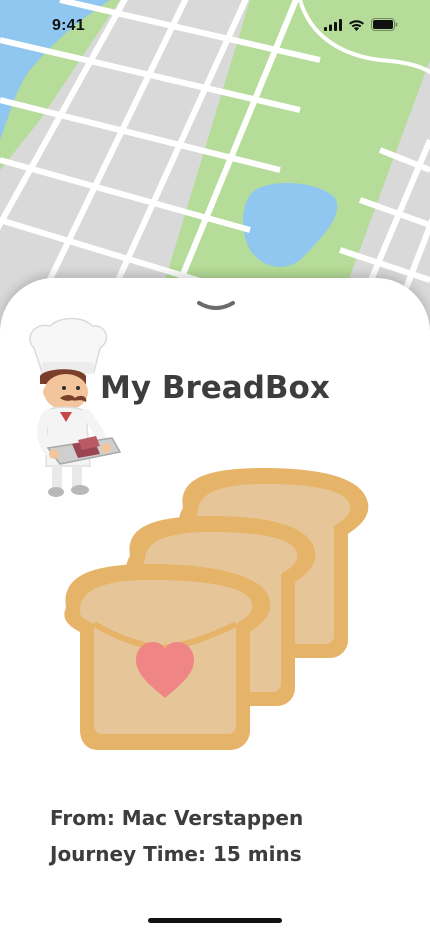 The height and width of the screenshot is (932, 430). What do you see at coordinates (82, 818) in the screenshot?
I see `from-label: From:` at bounding box center [82, 818].